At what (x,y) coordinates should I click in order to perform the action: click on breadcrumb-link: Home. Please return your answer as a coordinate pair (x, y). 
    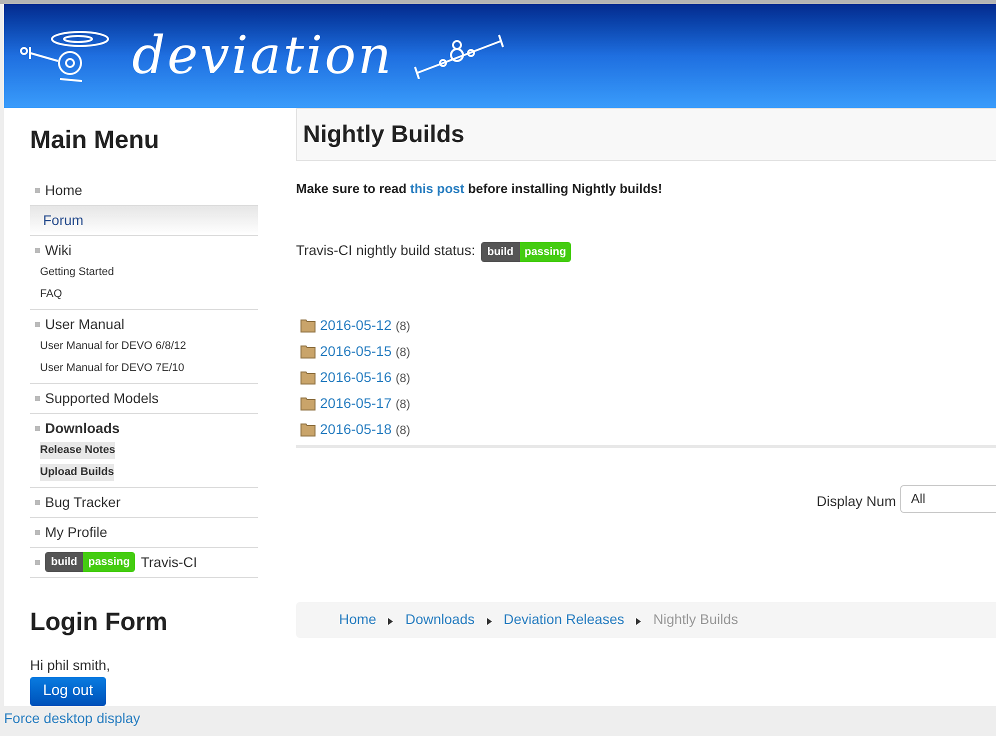
    Looking at the image, I should click on (357, 619).